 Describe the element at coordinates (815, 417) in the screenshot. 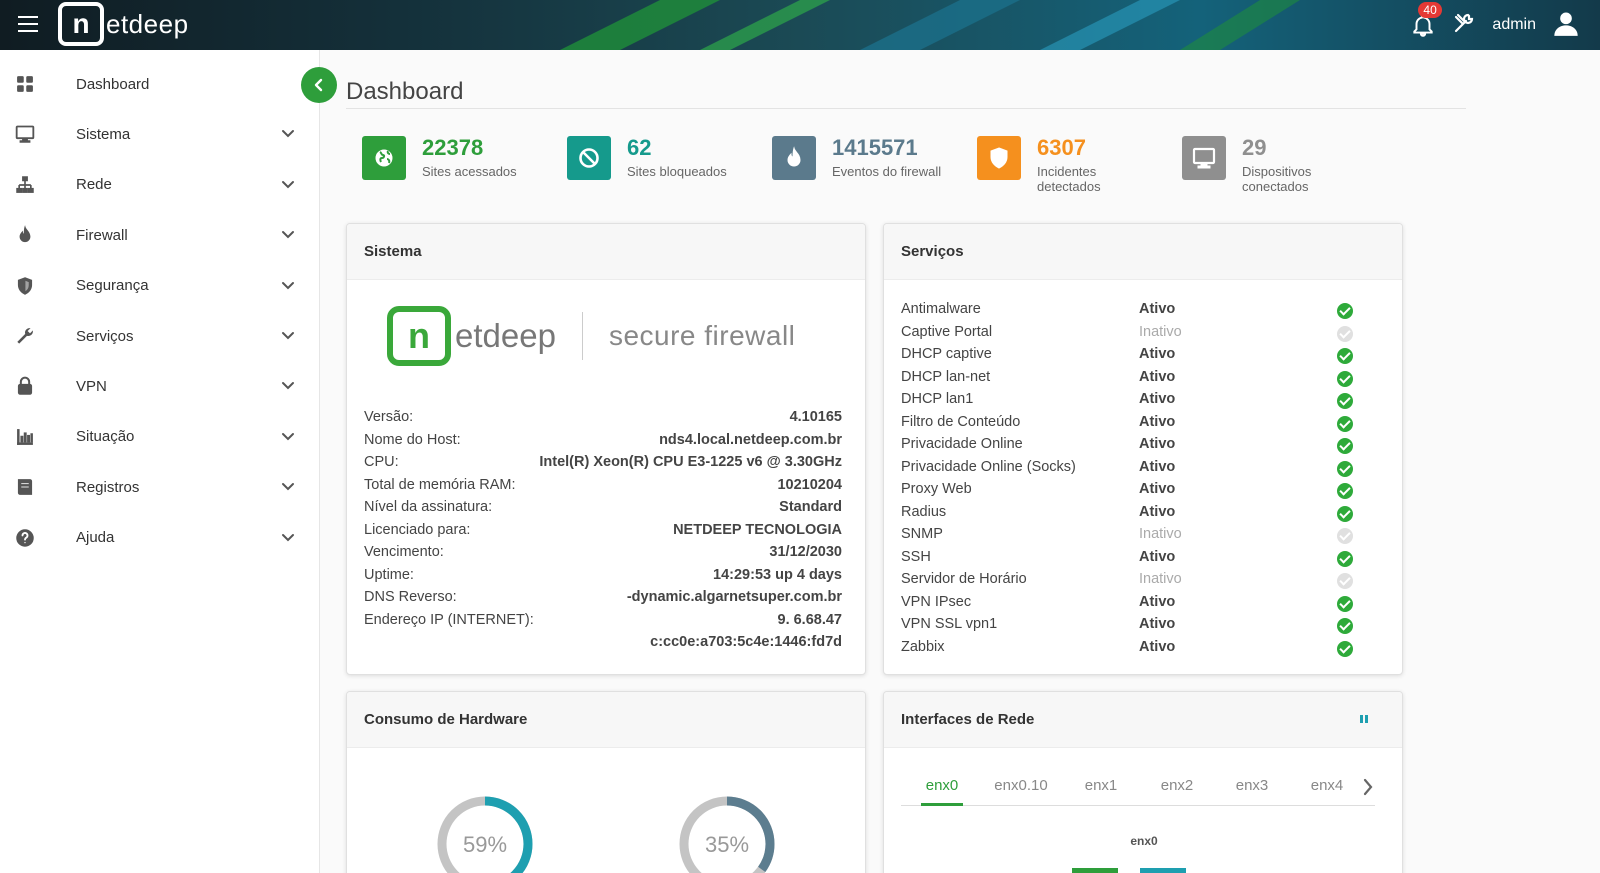

I see `system-info-value: 4.10165` at that location.